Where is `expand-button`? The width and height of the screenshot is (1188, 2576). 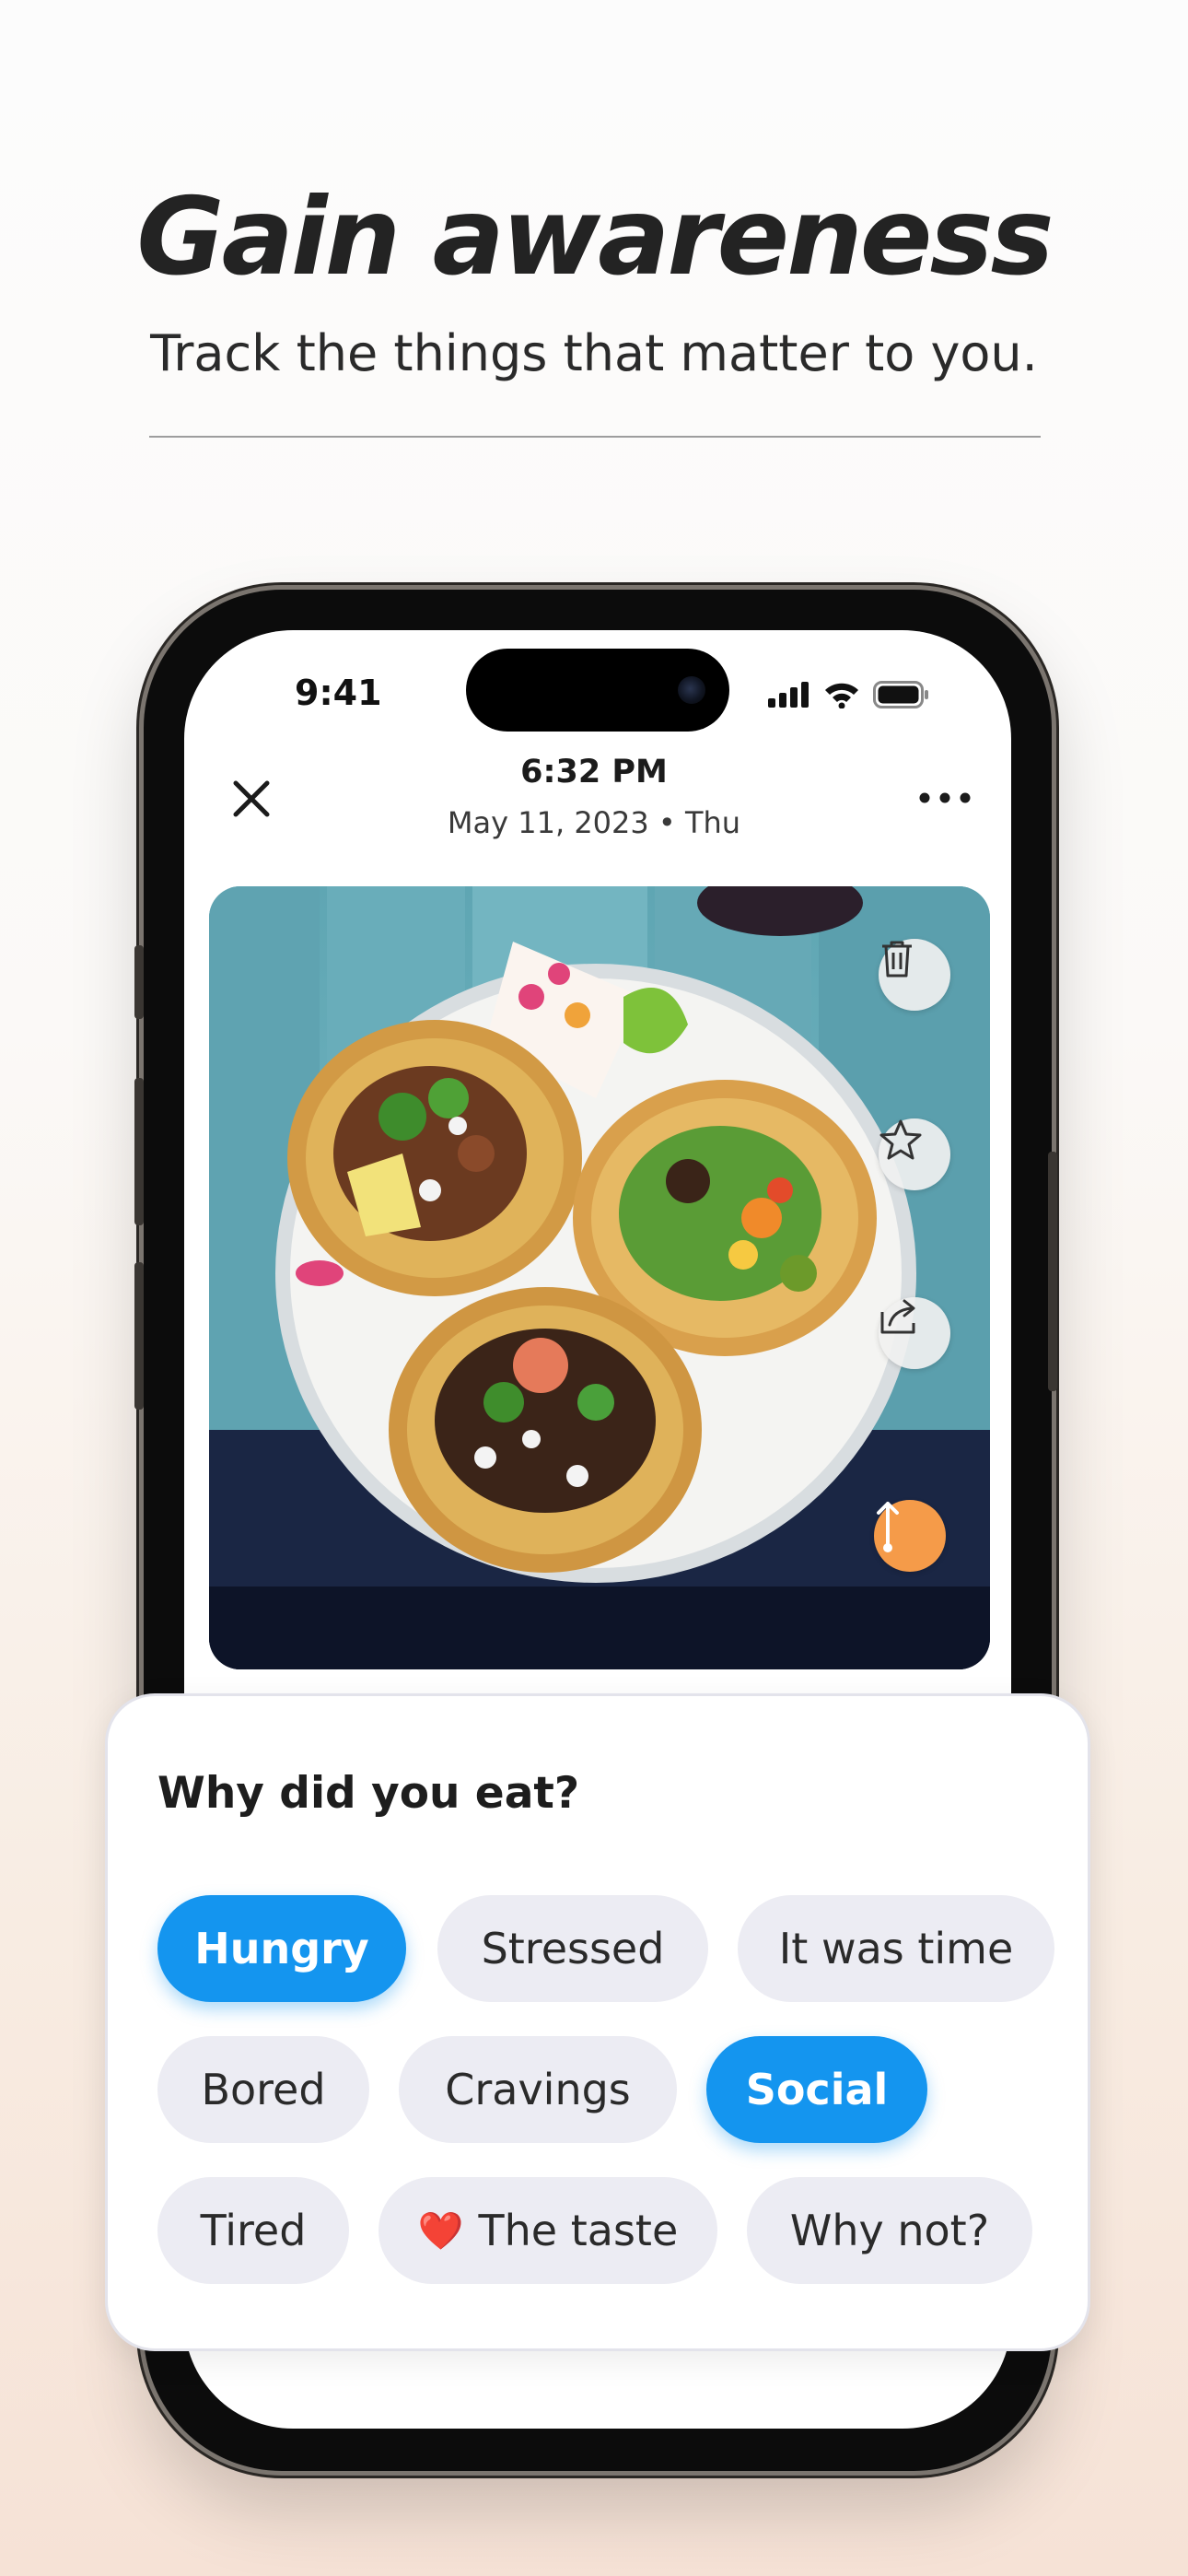
expand-button is located at coordinates (910, 1536).